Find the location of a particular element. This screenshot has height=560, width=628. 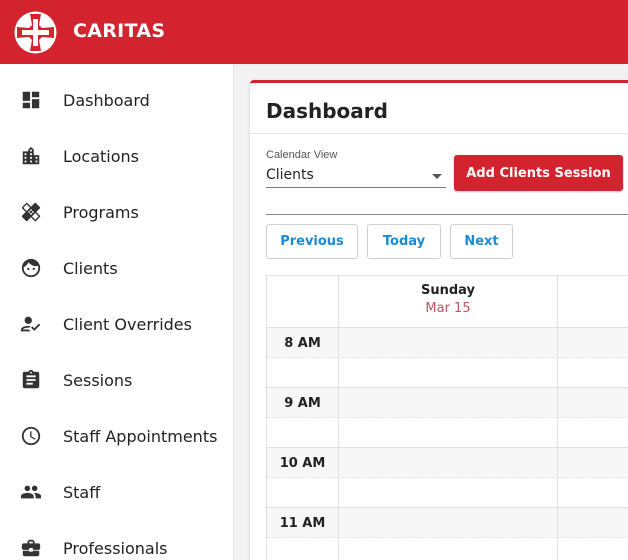

sidebar-item-label: Staff is located at coordinates (82, 492).